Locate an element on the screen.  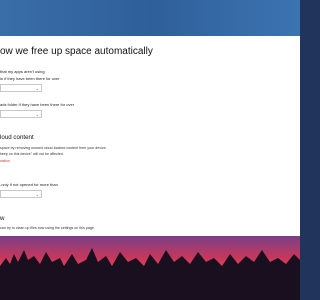
recycle-bin-label: in if they have been there for over is located at coordinates (30, 78).